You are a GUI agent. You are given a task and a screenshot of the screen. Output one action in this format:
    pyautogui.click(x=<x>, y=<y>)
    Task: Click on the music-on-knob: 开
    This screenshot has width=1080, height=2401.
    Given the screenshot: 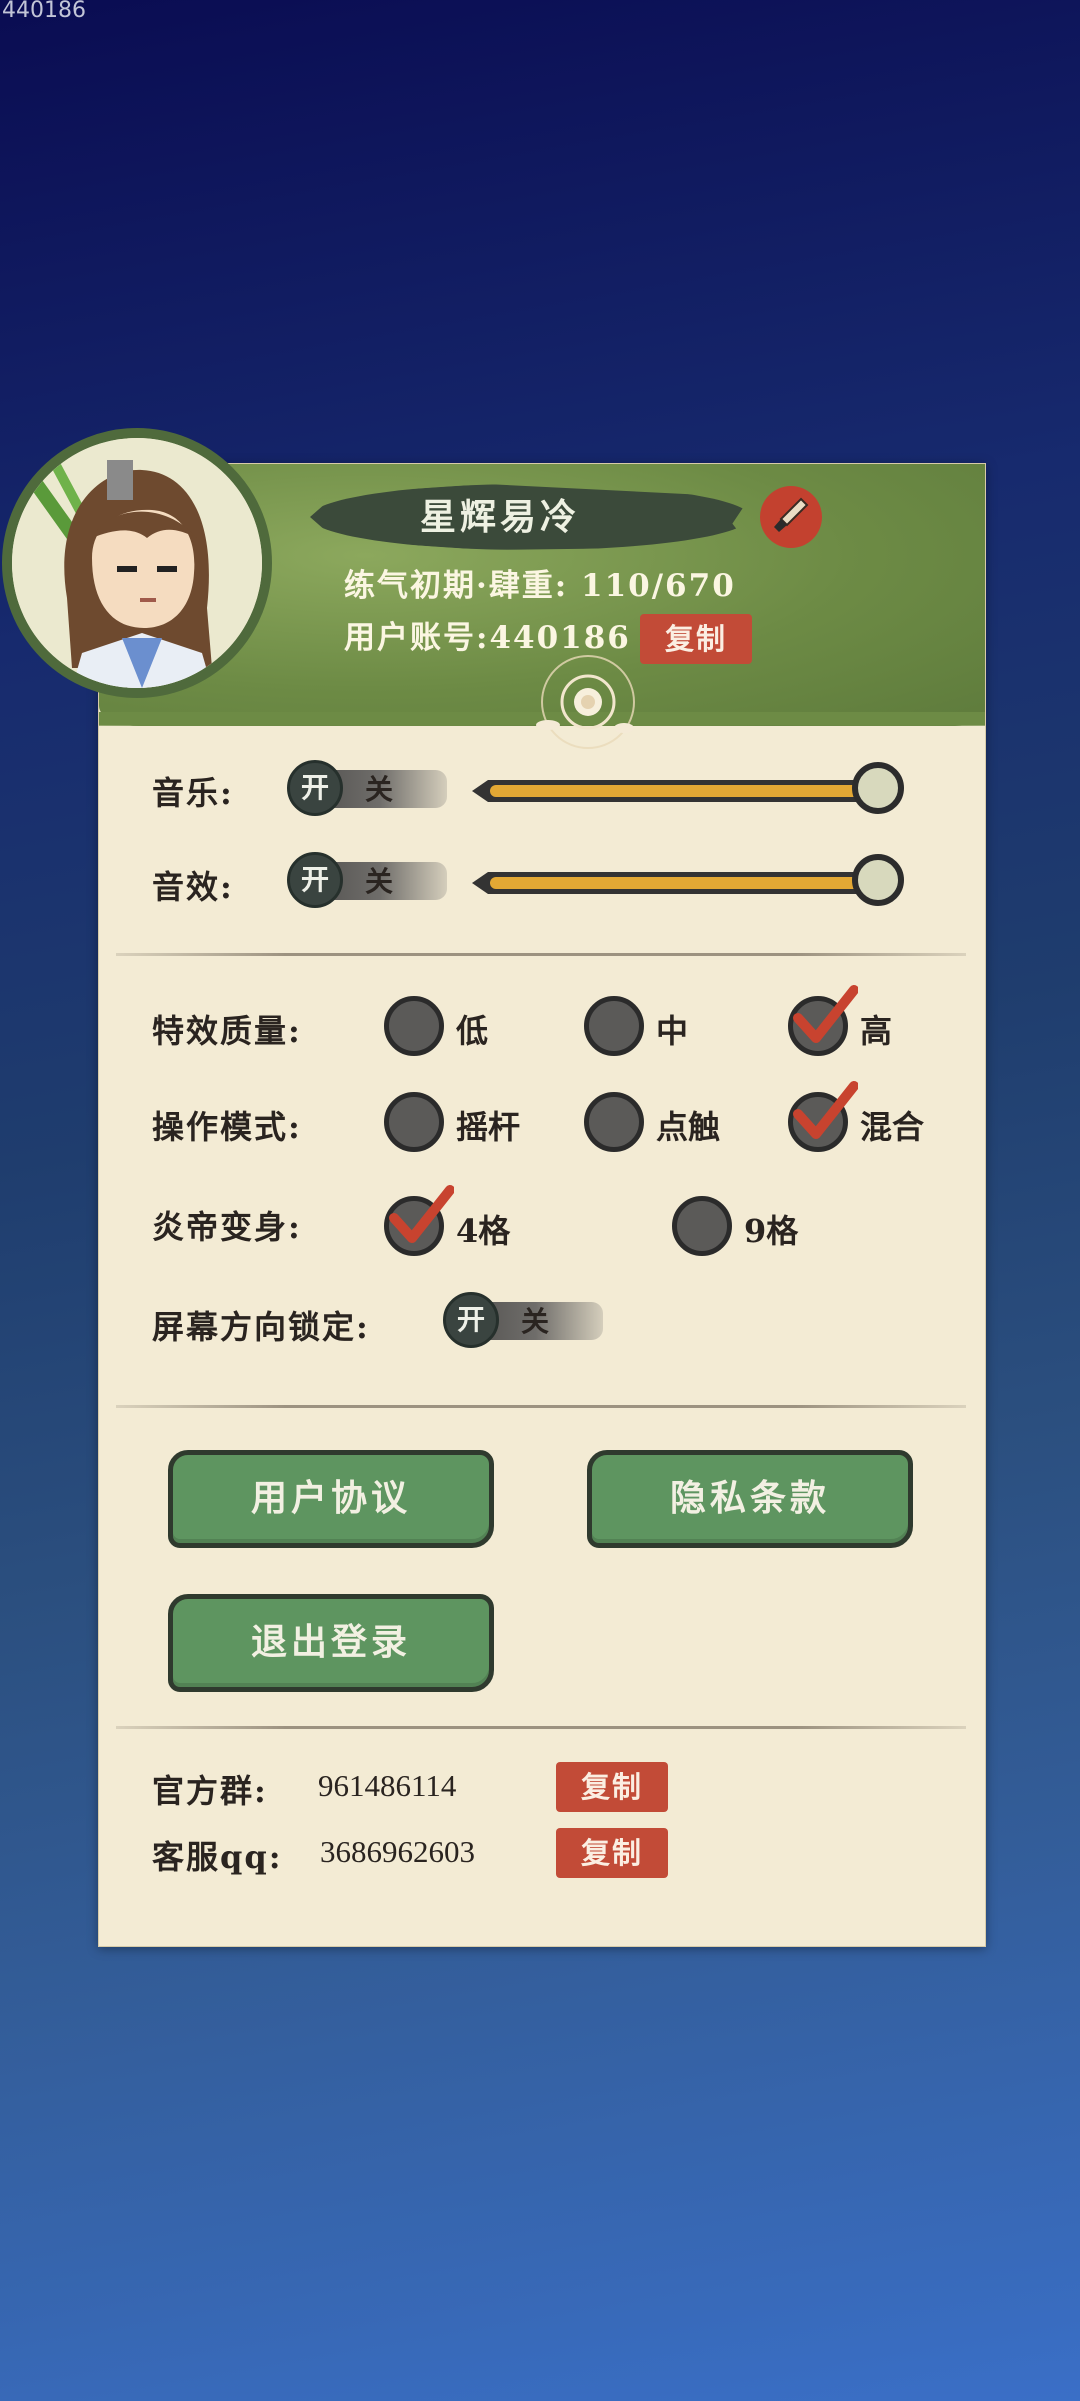 What is the action you would take?
    pyautogui.click(x=315, y=788)
    